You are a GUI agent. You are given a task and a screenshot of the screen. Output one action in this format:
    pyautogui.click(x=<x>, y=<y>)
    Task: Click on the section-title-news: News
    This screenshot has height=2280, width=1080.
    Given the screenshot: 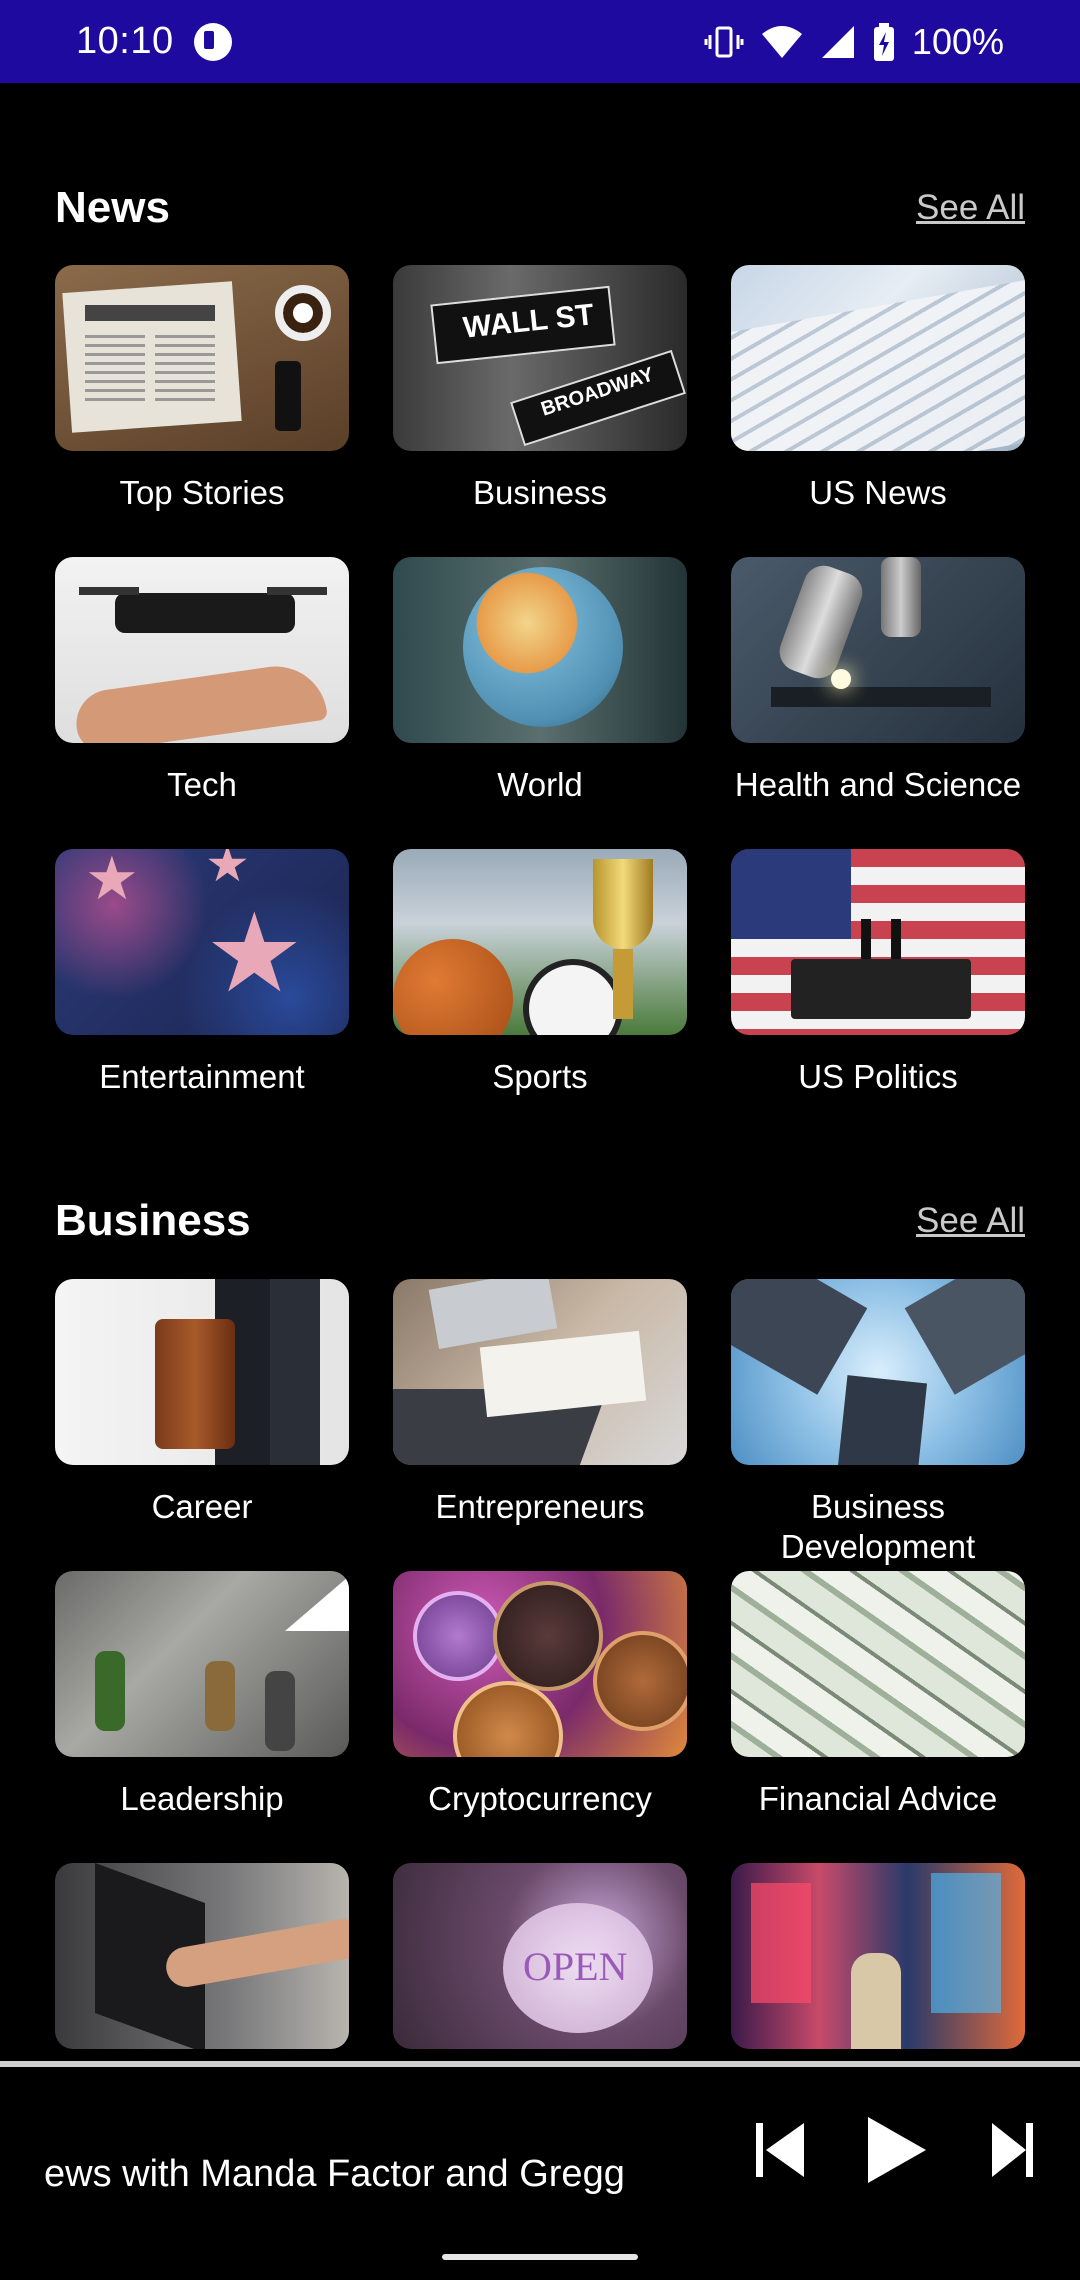 What is the action you would take?
    pyautogui.click(x=112, y=207)
    